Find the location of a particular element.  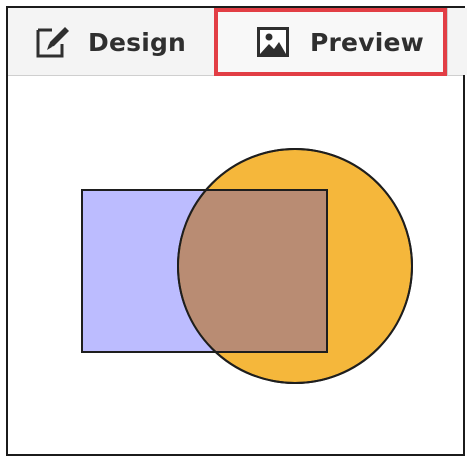

design-pencil-icon is located at coordinates (53, 42).